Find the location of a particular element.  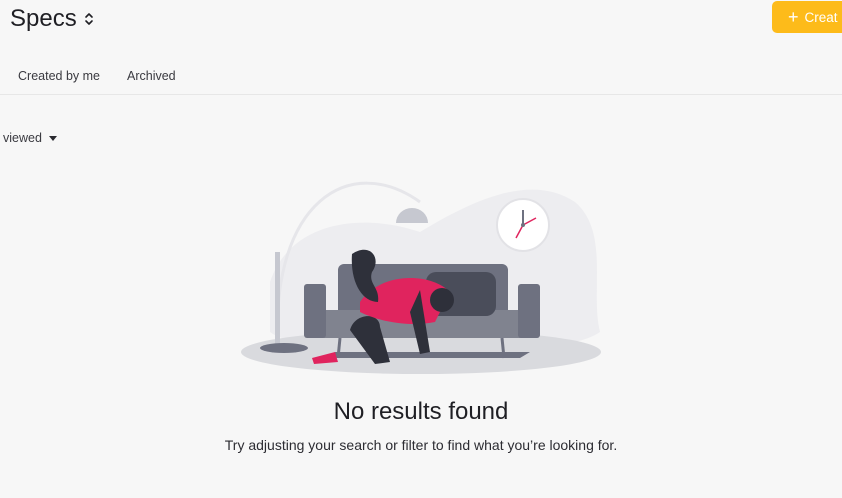

lamp-pole is located at coordinates (277, 300).